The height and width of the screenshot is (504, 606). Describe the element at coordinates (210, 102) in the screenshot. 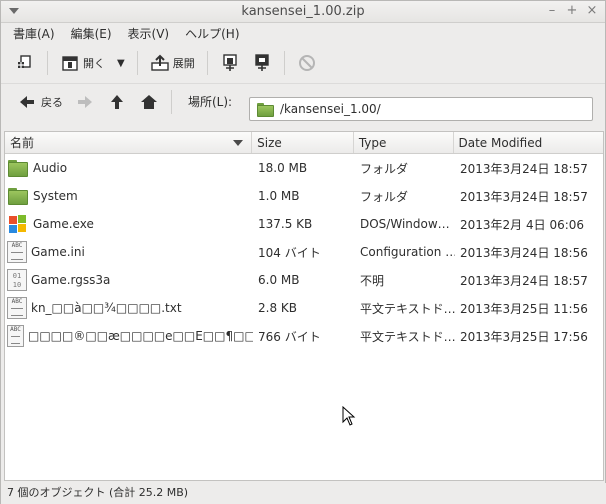

I see `location-label: 場所(L):` at that location.